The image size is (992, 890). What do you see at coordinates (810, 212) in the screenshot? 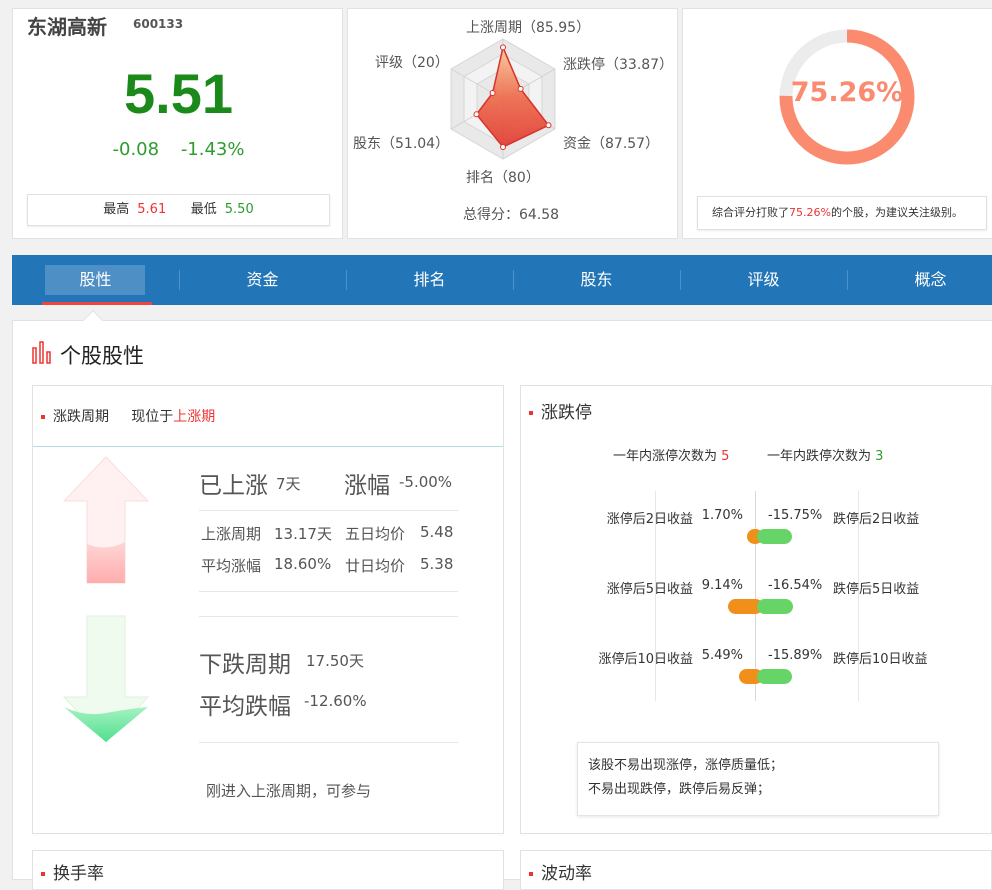
I see `gauge-note-pct: 75.26%` at bounding box center [810, 212].